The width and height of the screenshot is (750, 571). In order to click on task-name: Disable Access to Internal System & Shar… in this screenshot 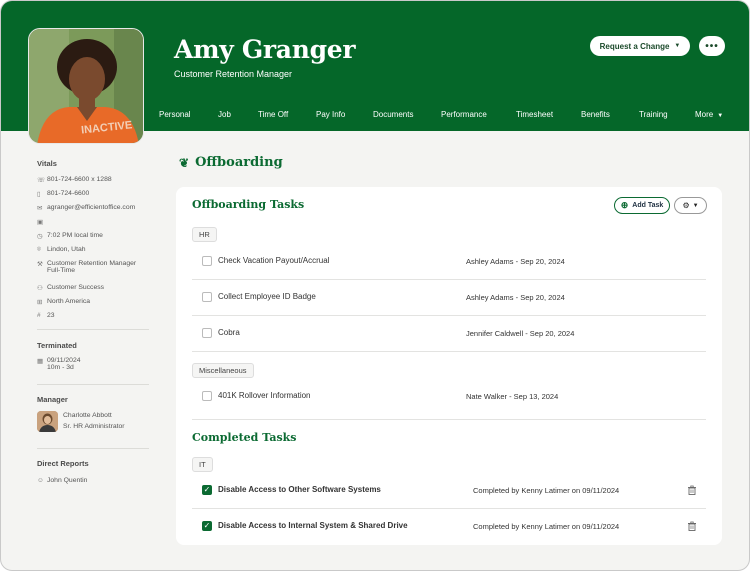, I will do `click(313, 525)`.